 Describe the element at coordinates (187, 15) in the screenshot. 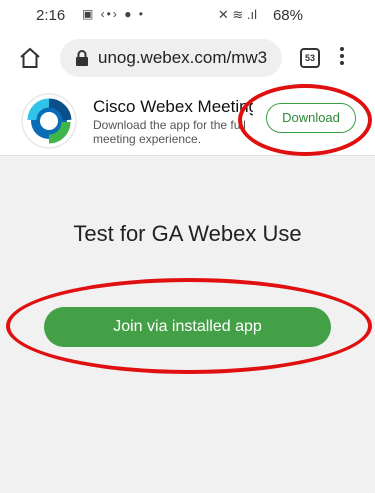

I see `status-bar: 2:16 ▣ ‹•› ● • ✕ ≋ .ıl 68%` at that location.